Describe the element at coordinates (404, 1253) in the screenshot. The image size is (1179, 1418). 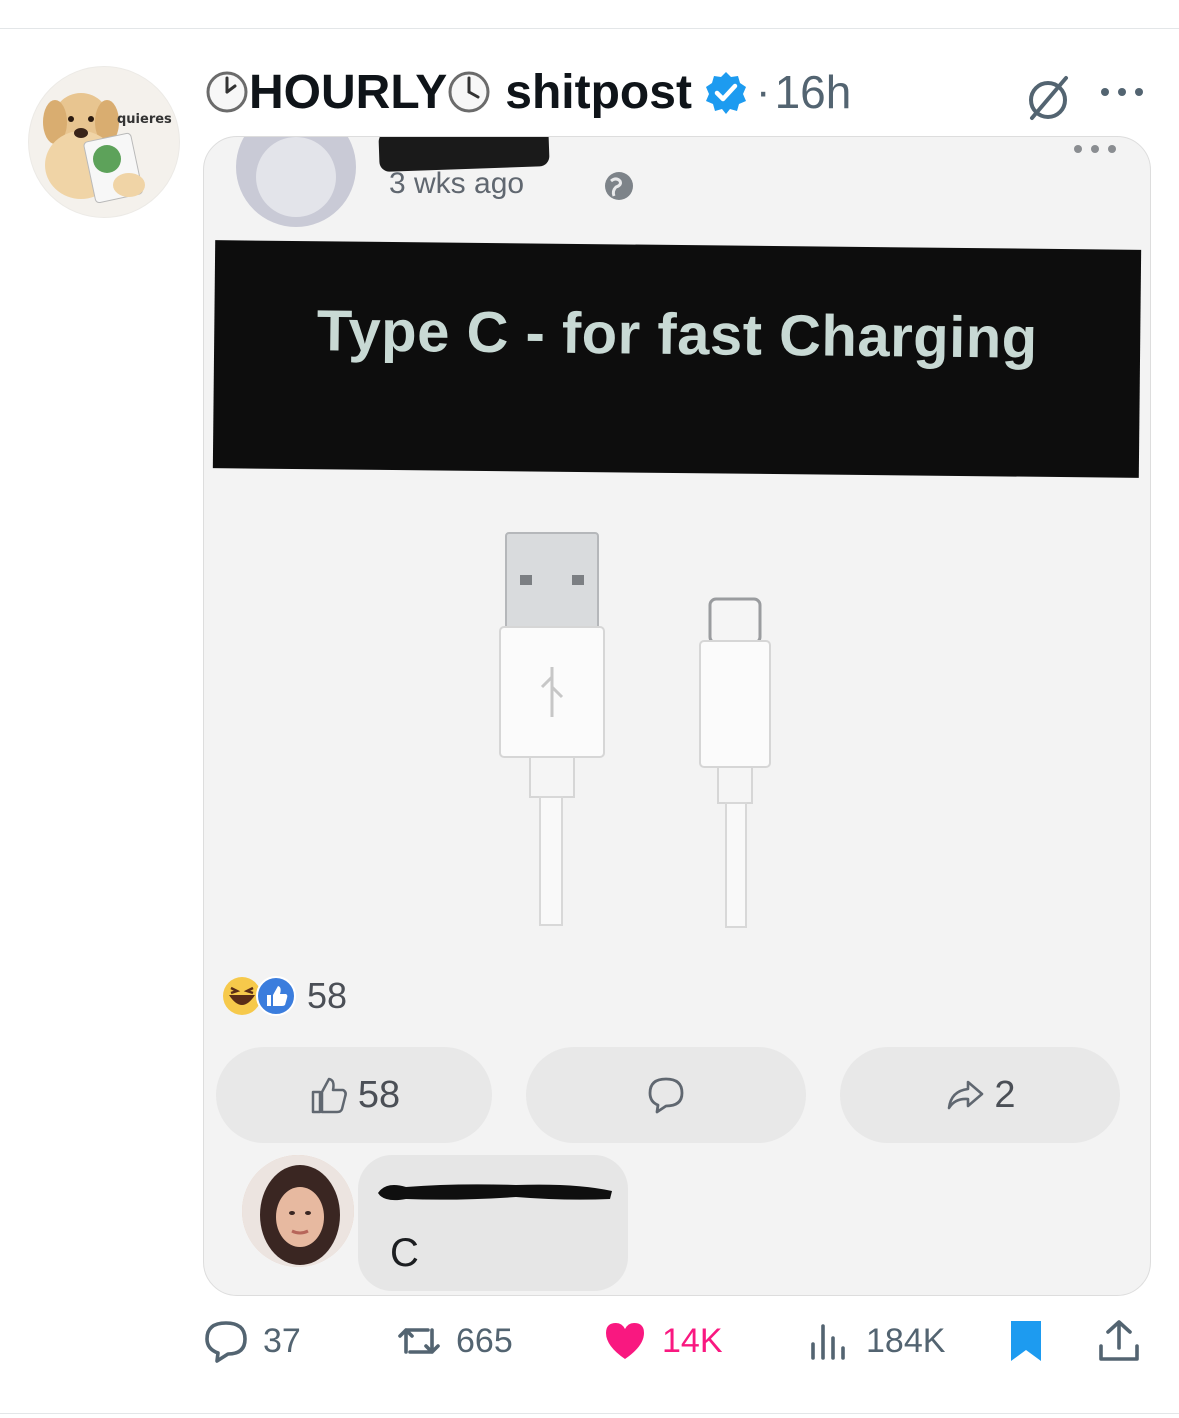
I see `comment-text: C` at that location.